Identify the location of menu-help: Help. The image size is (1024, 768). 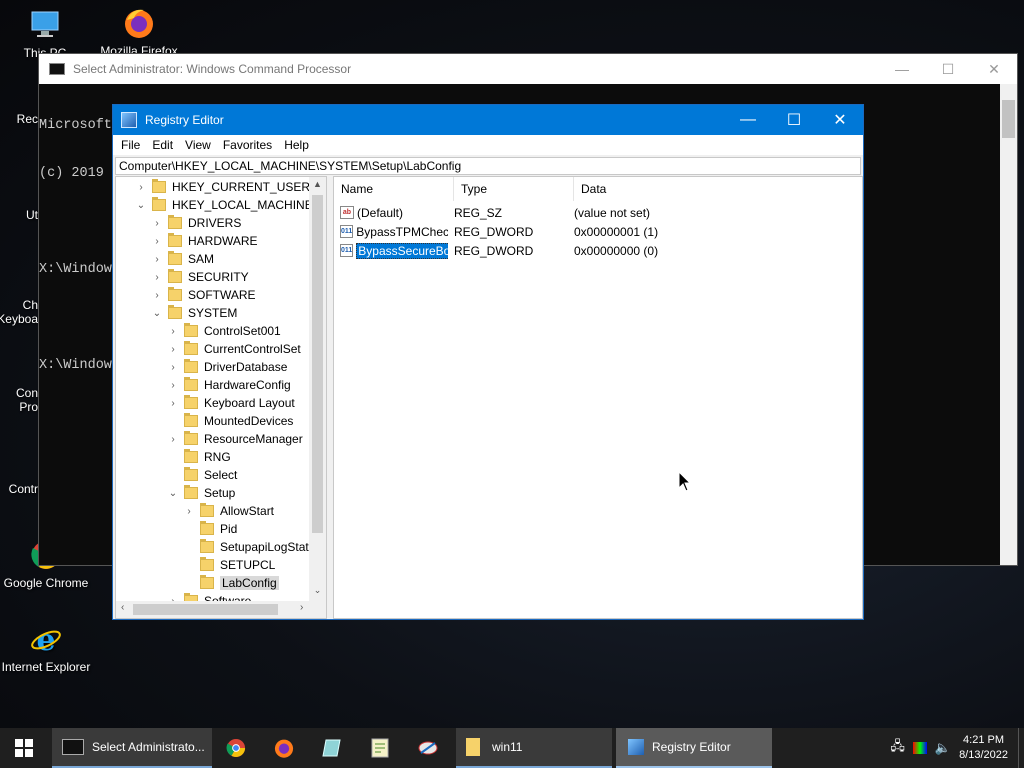
(296, 145).